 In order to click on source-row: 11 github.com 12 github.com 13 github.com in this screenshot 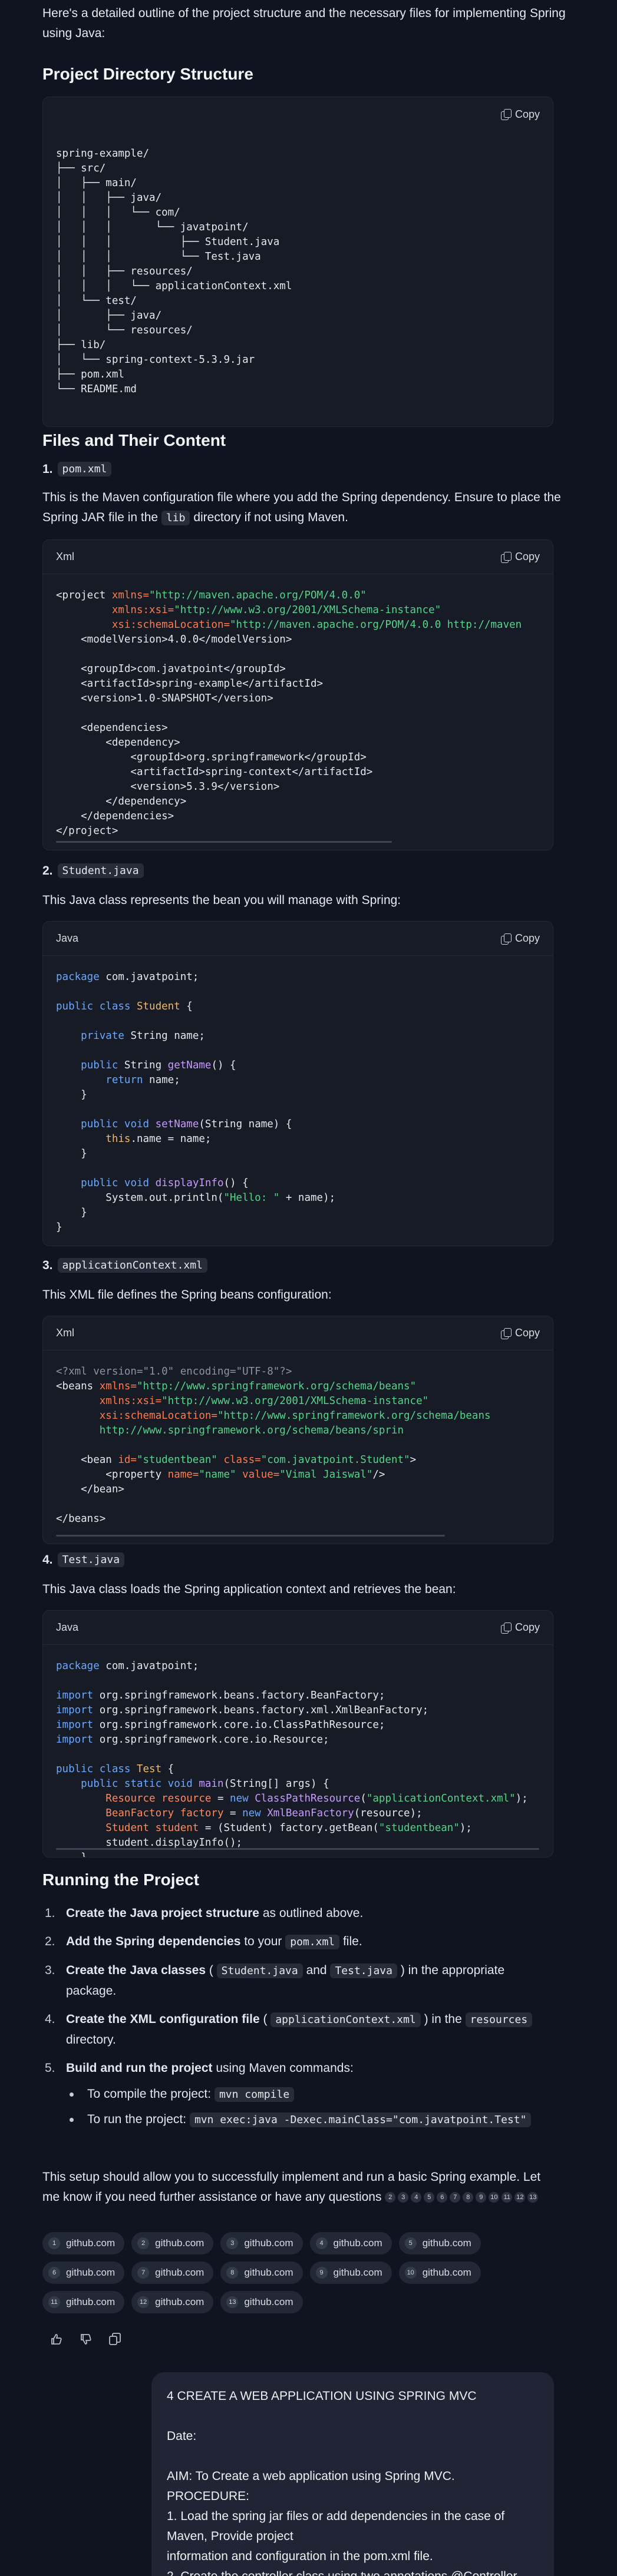, I will do `click(301, 2302)`.